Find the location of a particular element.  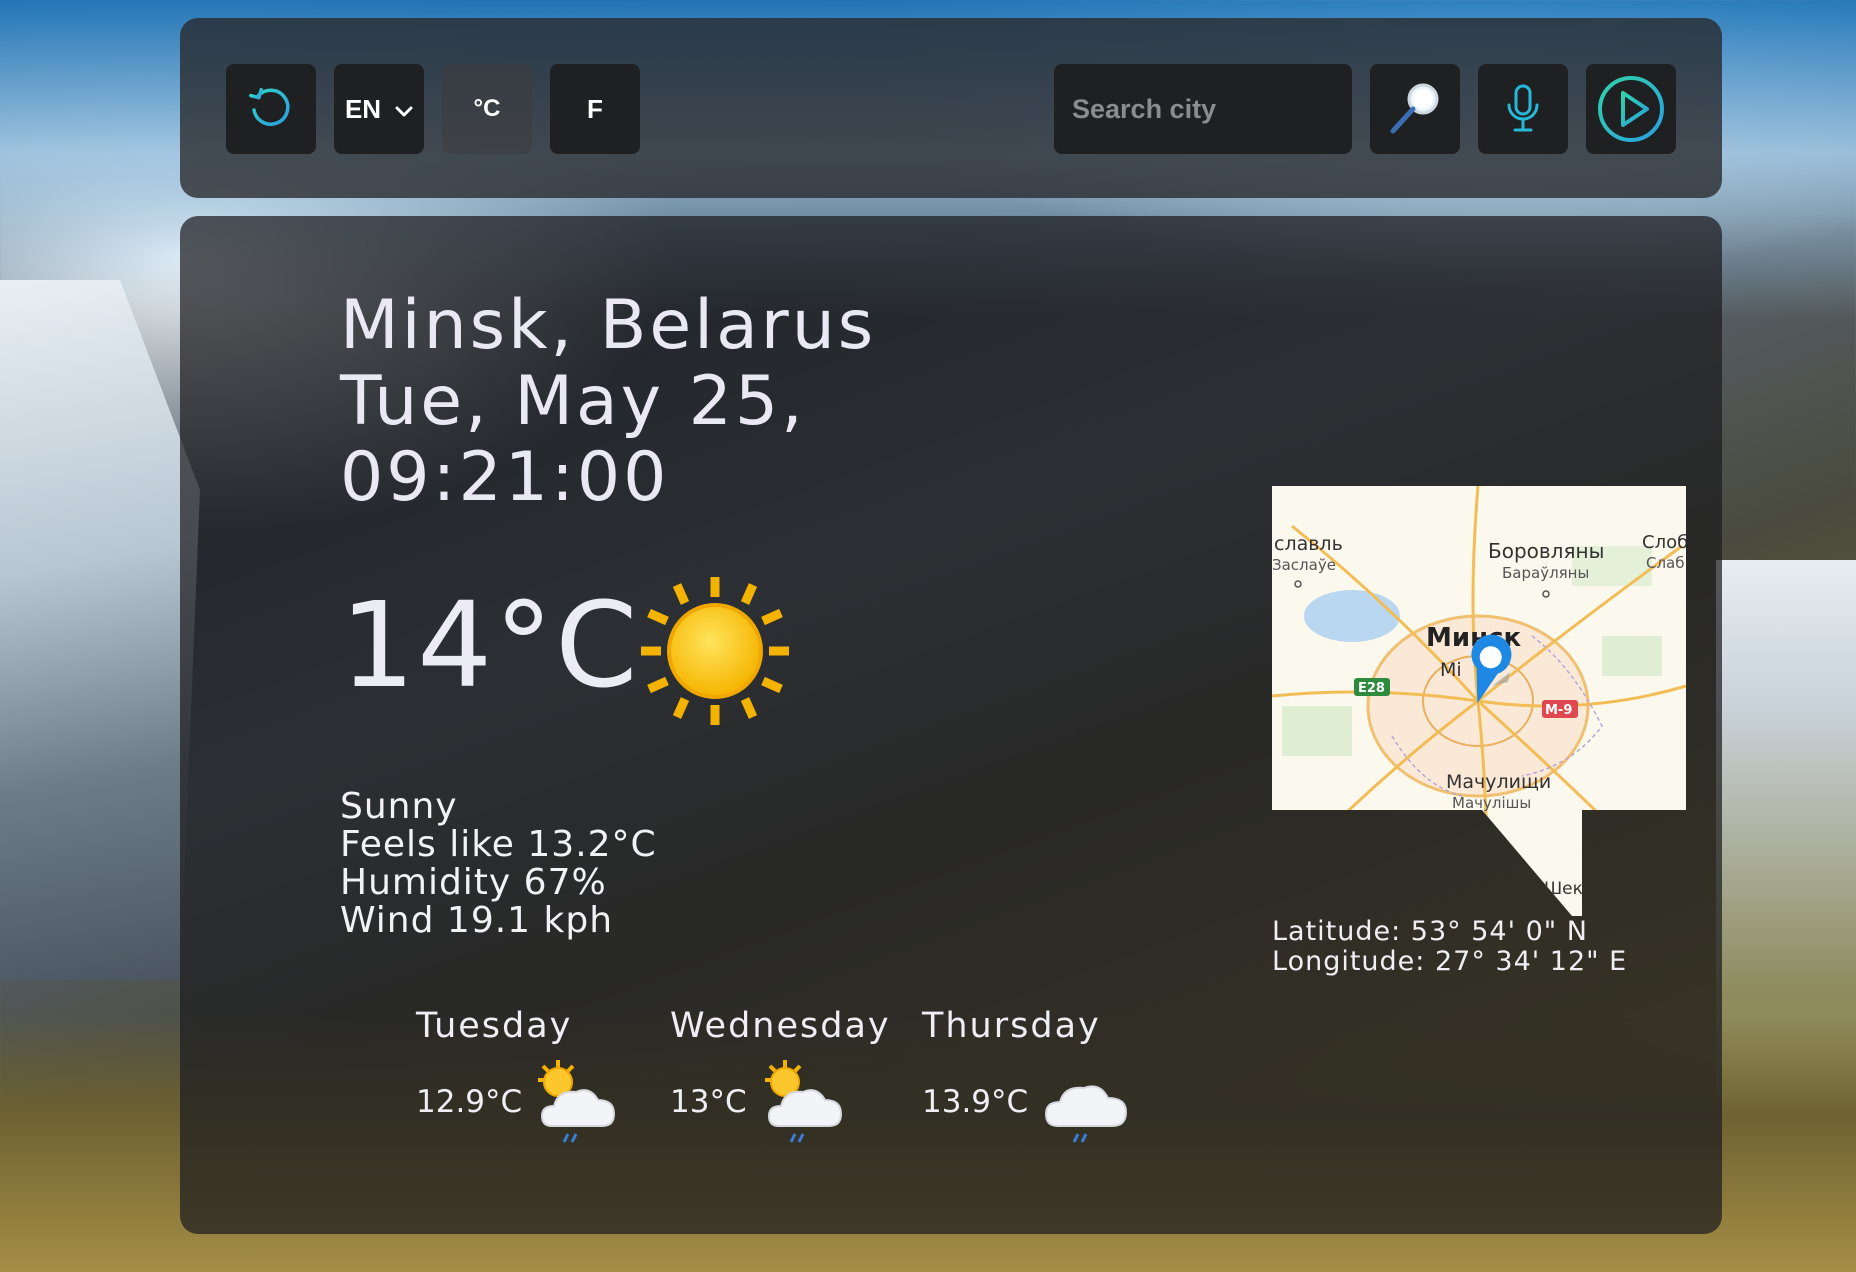

play-icon is located at coordinates (1631, 109).